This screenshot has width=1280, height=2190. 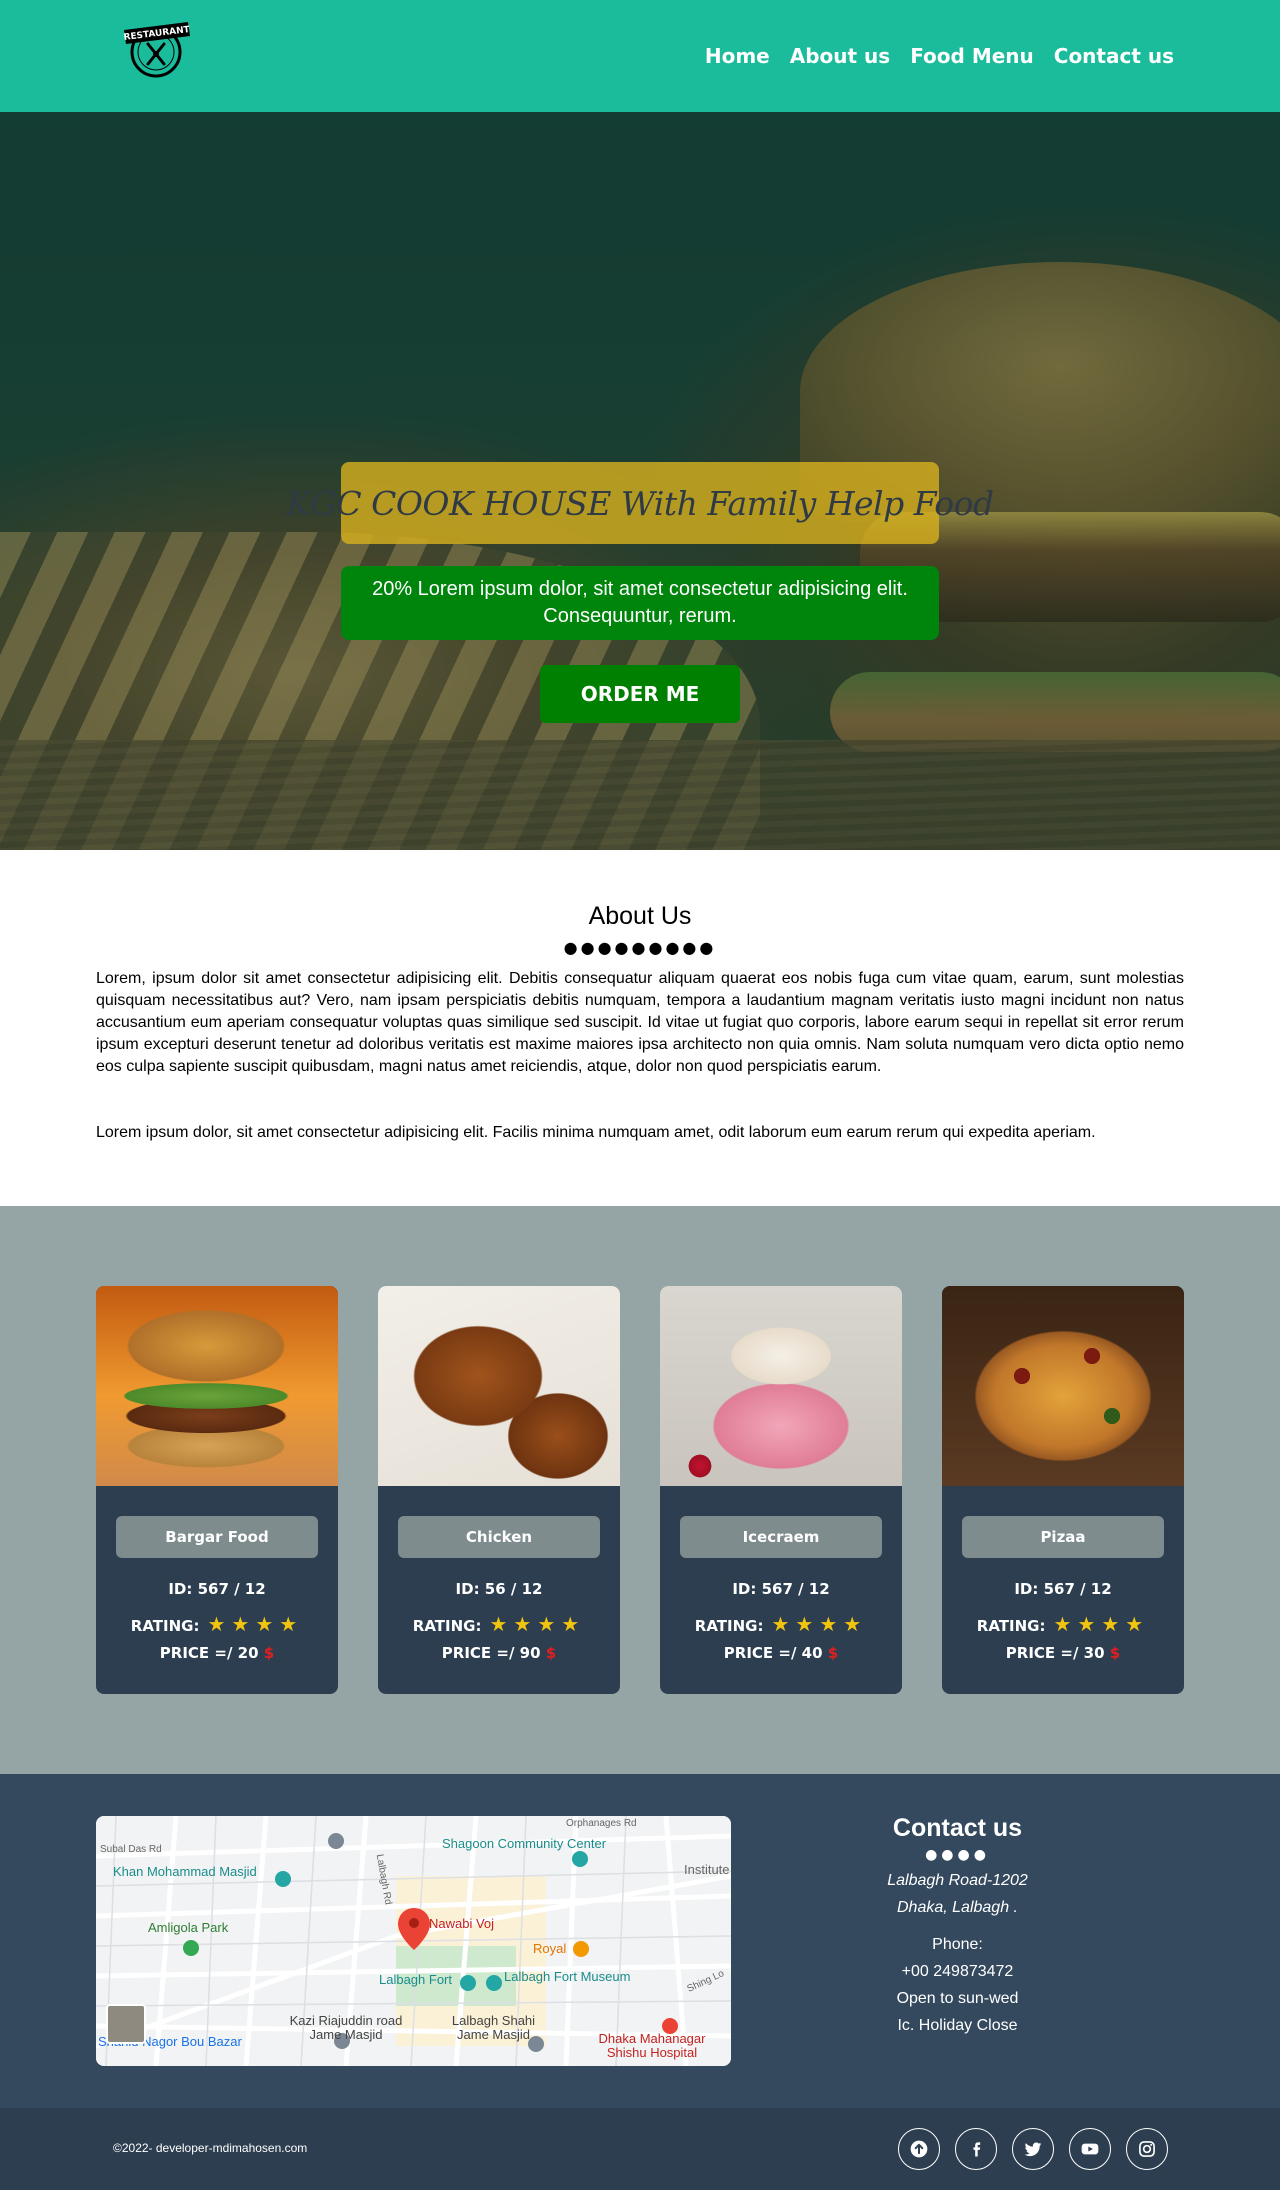 I want to click on map-label: Orphanages Rd, so click(x=601, y=1823).